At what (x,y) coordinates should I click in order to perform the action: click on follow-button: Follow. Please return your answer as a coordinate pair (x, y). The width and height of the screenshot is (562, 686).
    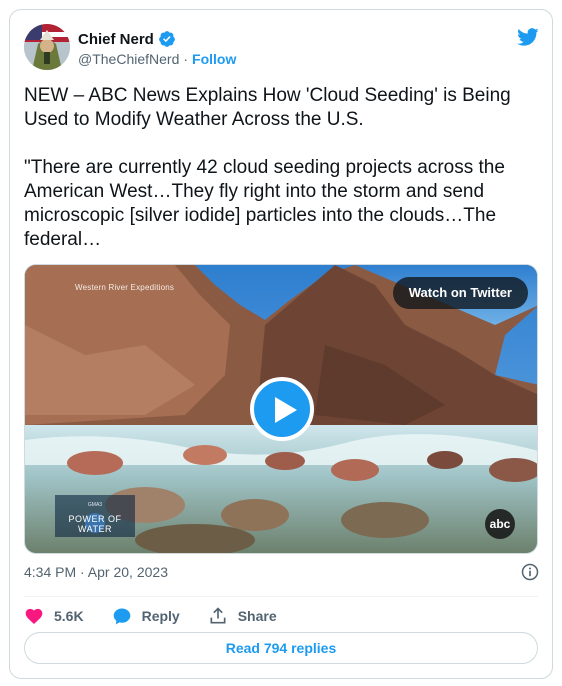
    Looking at the image, I should click on (214, 59).